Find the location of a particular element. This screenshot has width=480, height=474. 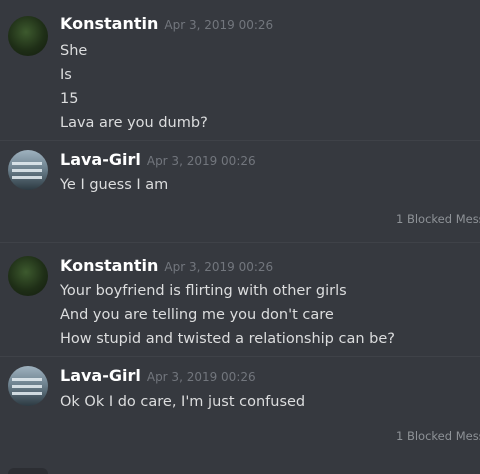

message-line: She is located at coordinates (74, 51).